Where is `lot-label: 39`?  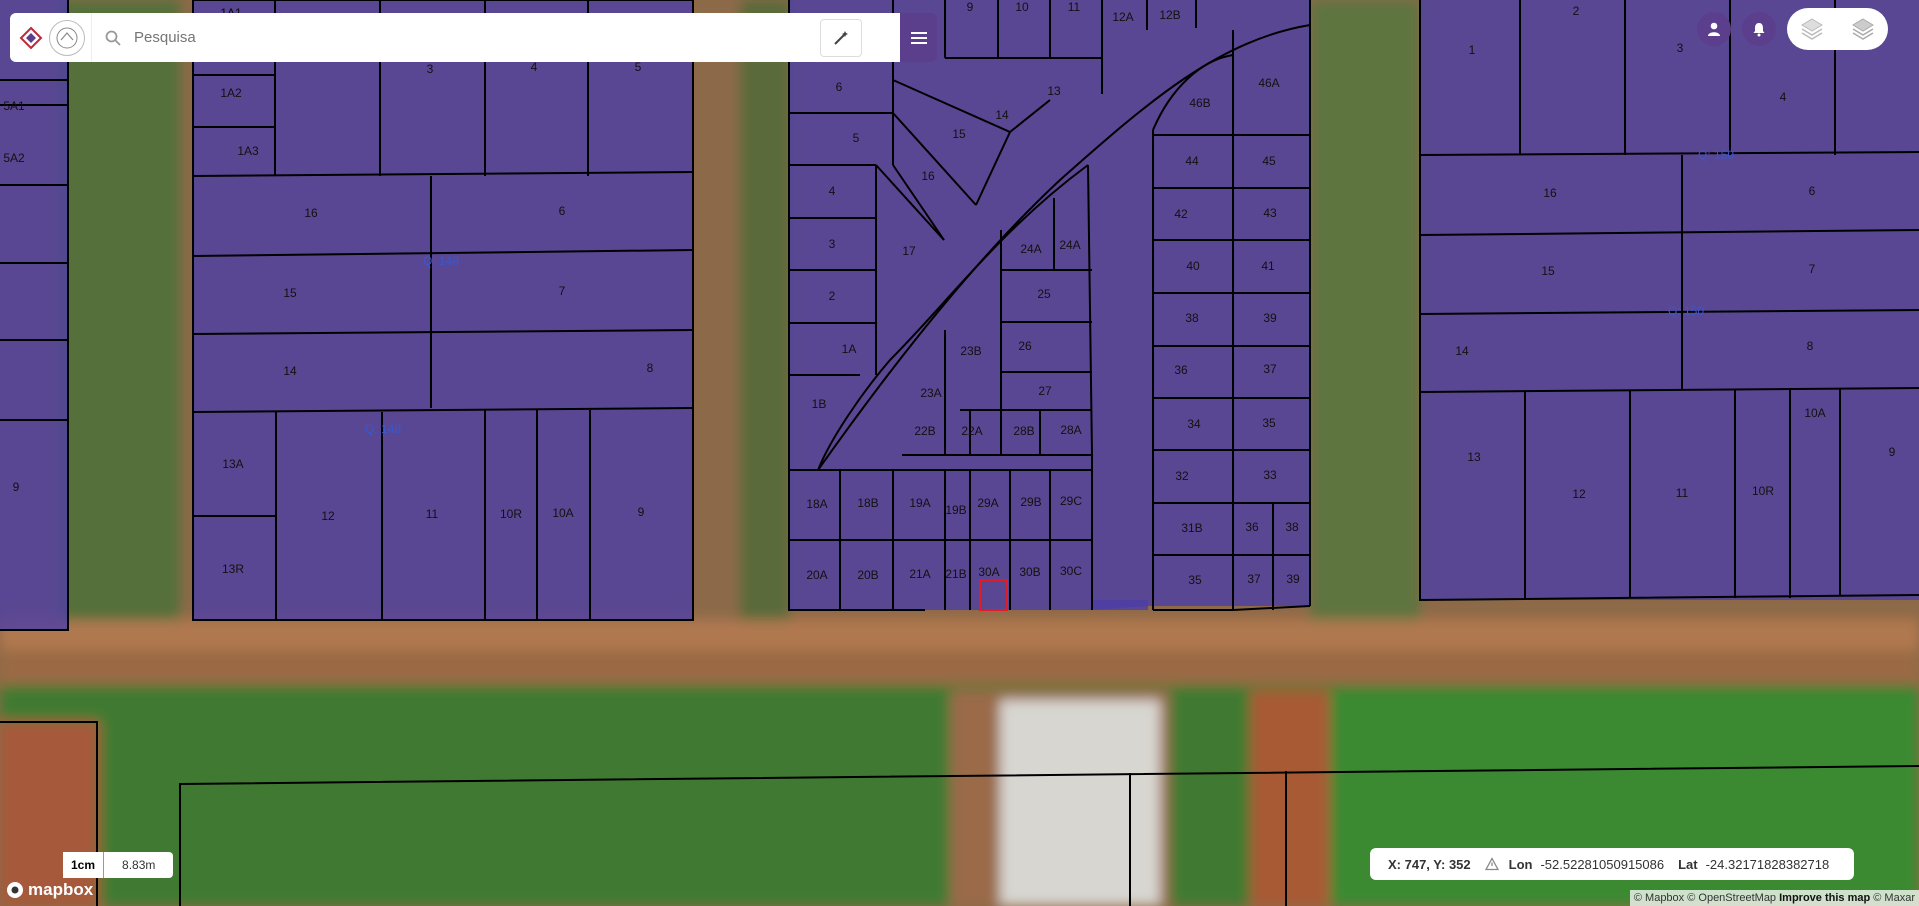
lot-label: 39 is located at coordinates (1293, 579).